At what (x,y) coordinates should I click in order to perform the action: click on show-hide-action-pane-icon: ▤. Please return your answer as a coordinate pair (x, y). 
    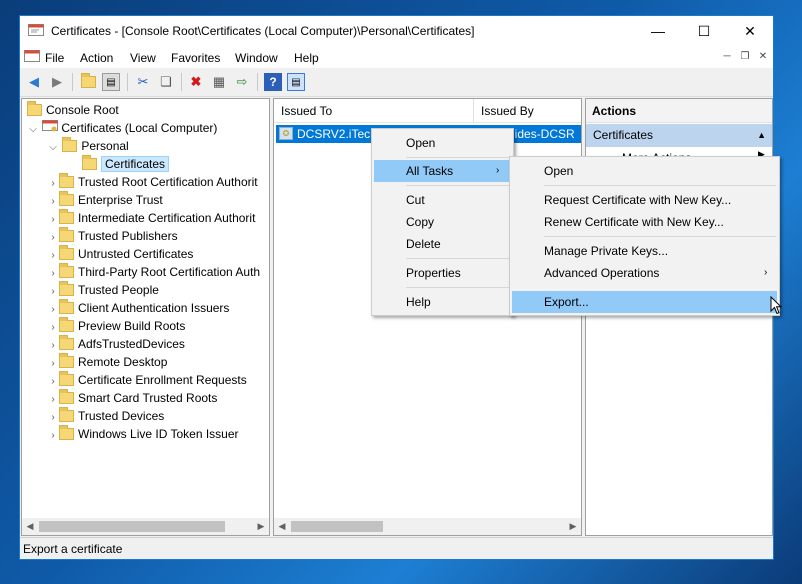
    Looking at the image, I should click on (296, 82).